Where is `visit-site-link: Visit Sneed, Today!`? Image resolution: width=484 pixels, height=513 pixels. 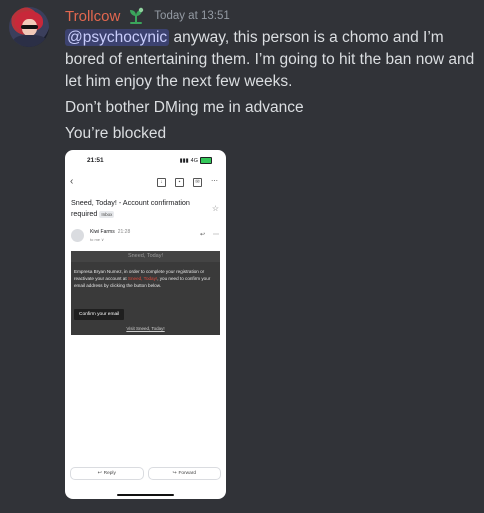
visit-site-link: Visit Sneed, Today! is located at coordinates (145, 328).